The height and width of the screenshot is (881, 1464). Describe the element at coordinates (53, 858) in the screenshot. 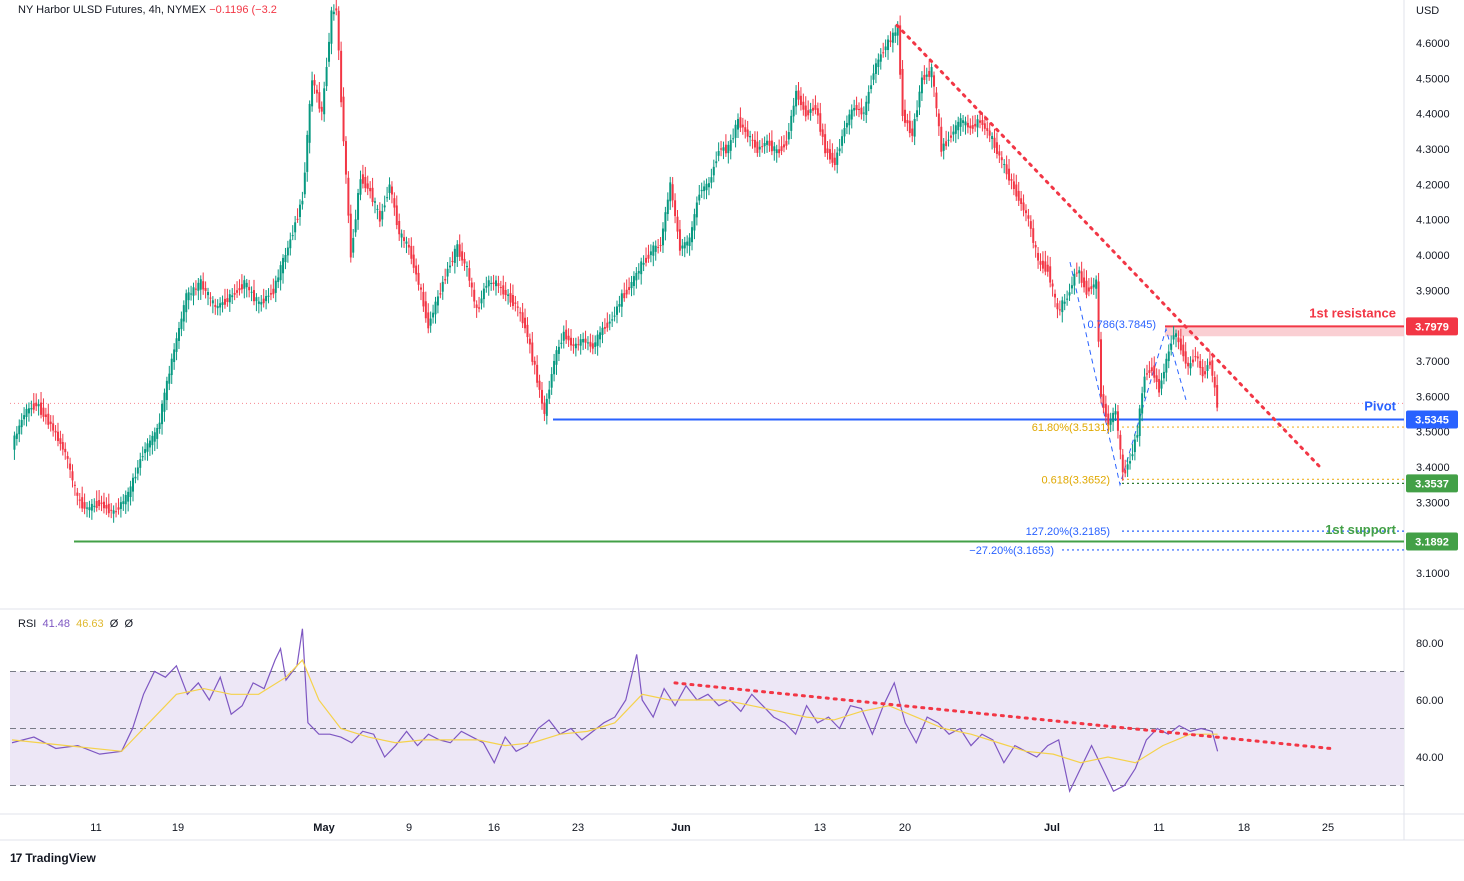

I see `tradingview-logo: 17 TradingView` at that location.